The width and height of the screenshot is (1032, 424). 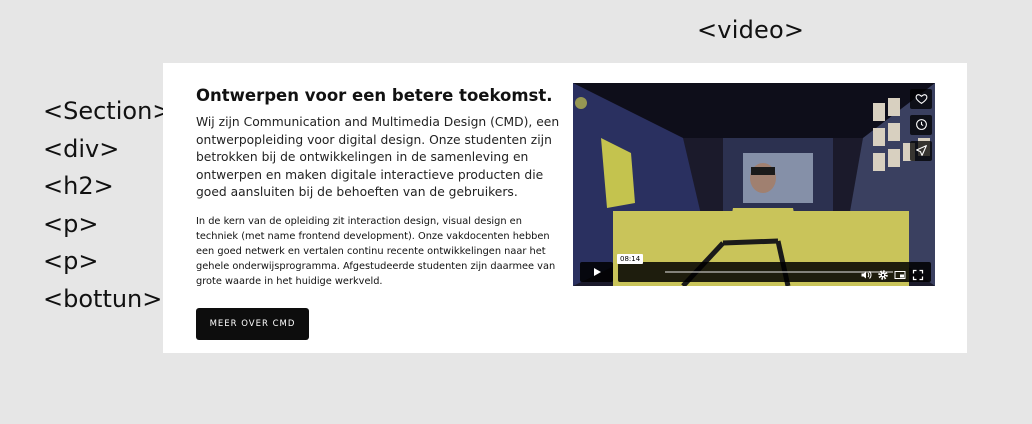 I want to click on div-tag-annotation: <div>, so click(x=81, y=148).